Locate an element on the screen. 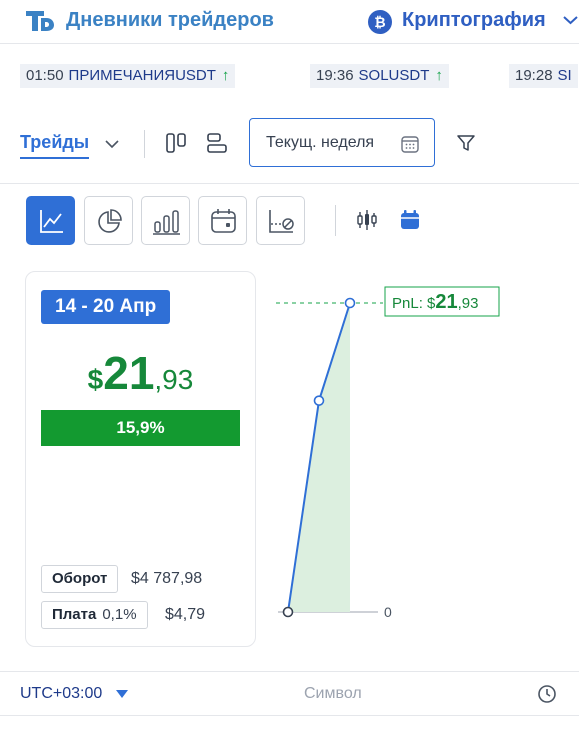 The height and width of the screenshot is (731, 579). fee-label-text: Плата is located at coordinates (74, 614).